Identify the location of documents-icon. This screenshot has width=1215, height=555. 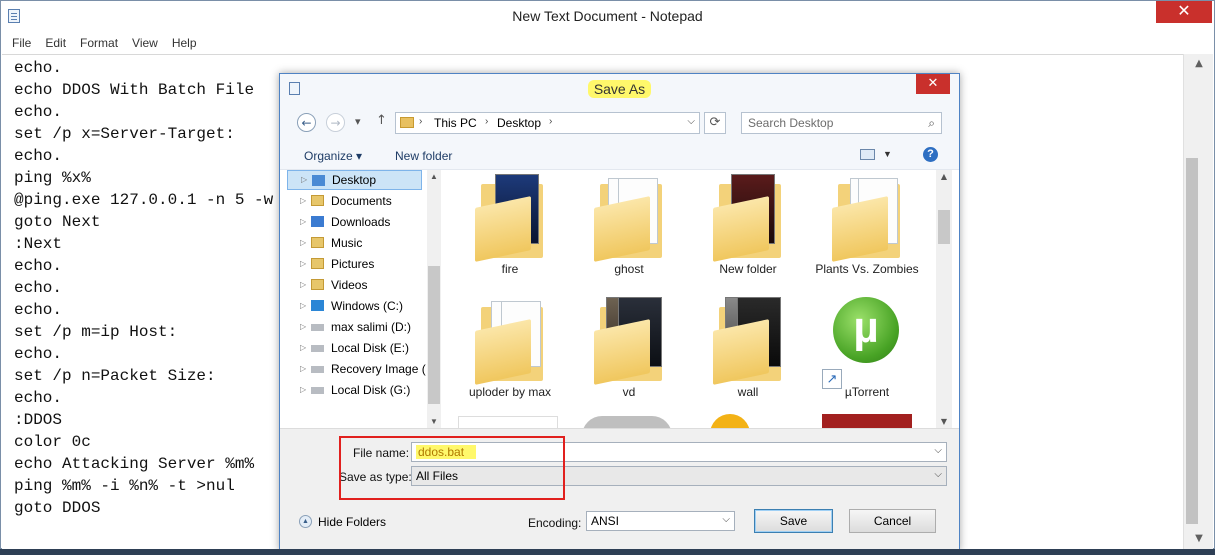
(317, 200).